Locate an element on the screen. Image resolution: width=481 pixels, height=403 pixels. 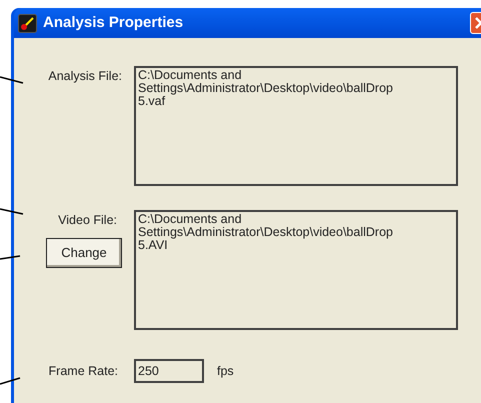
field-label: Frame Rate: is located at coordinates (83, 371).